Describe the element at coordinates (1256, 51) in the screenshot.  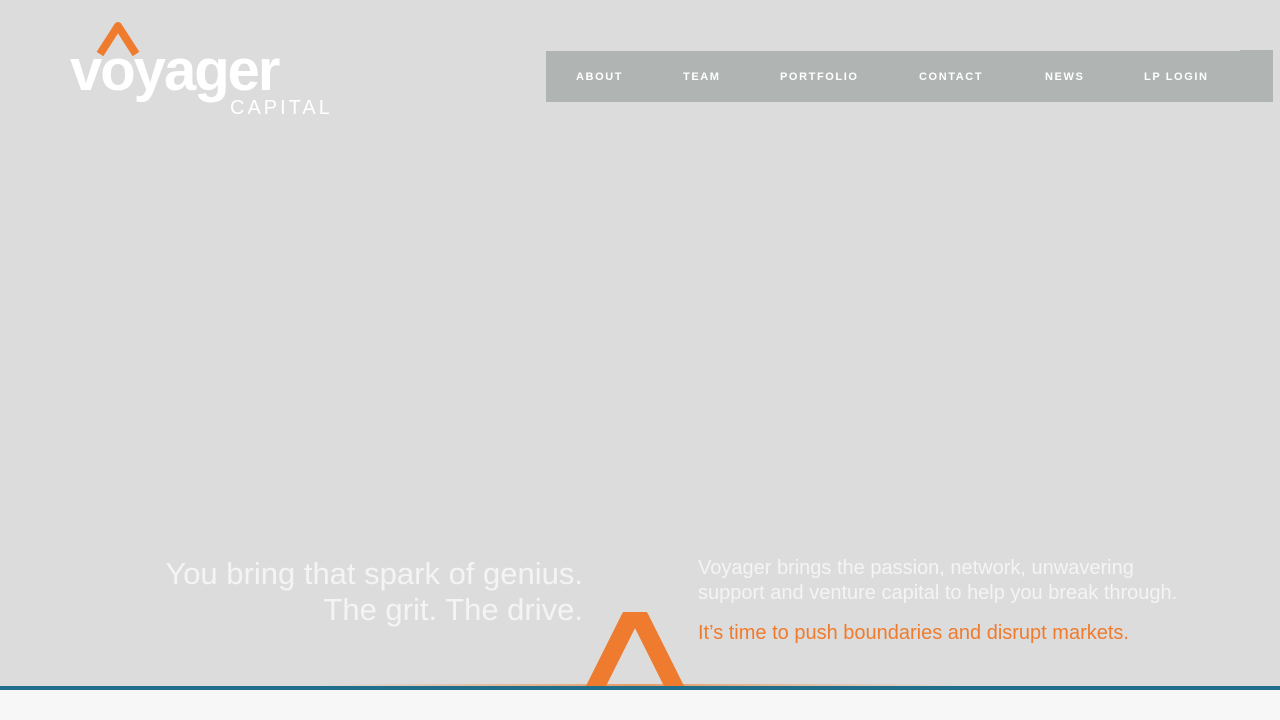
I see `nav-notch` at that location.